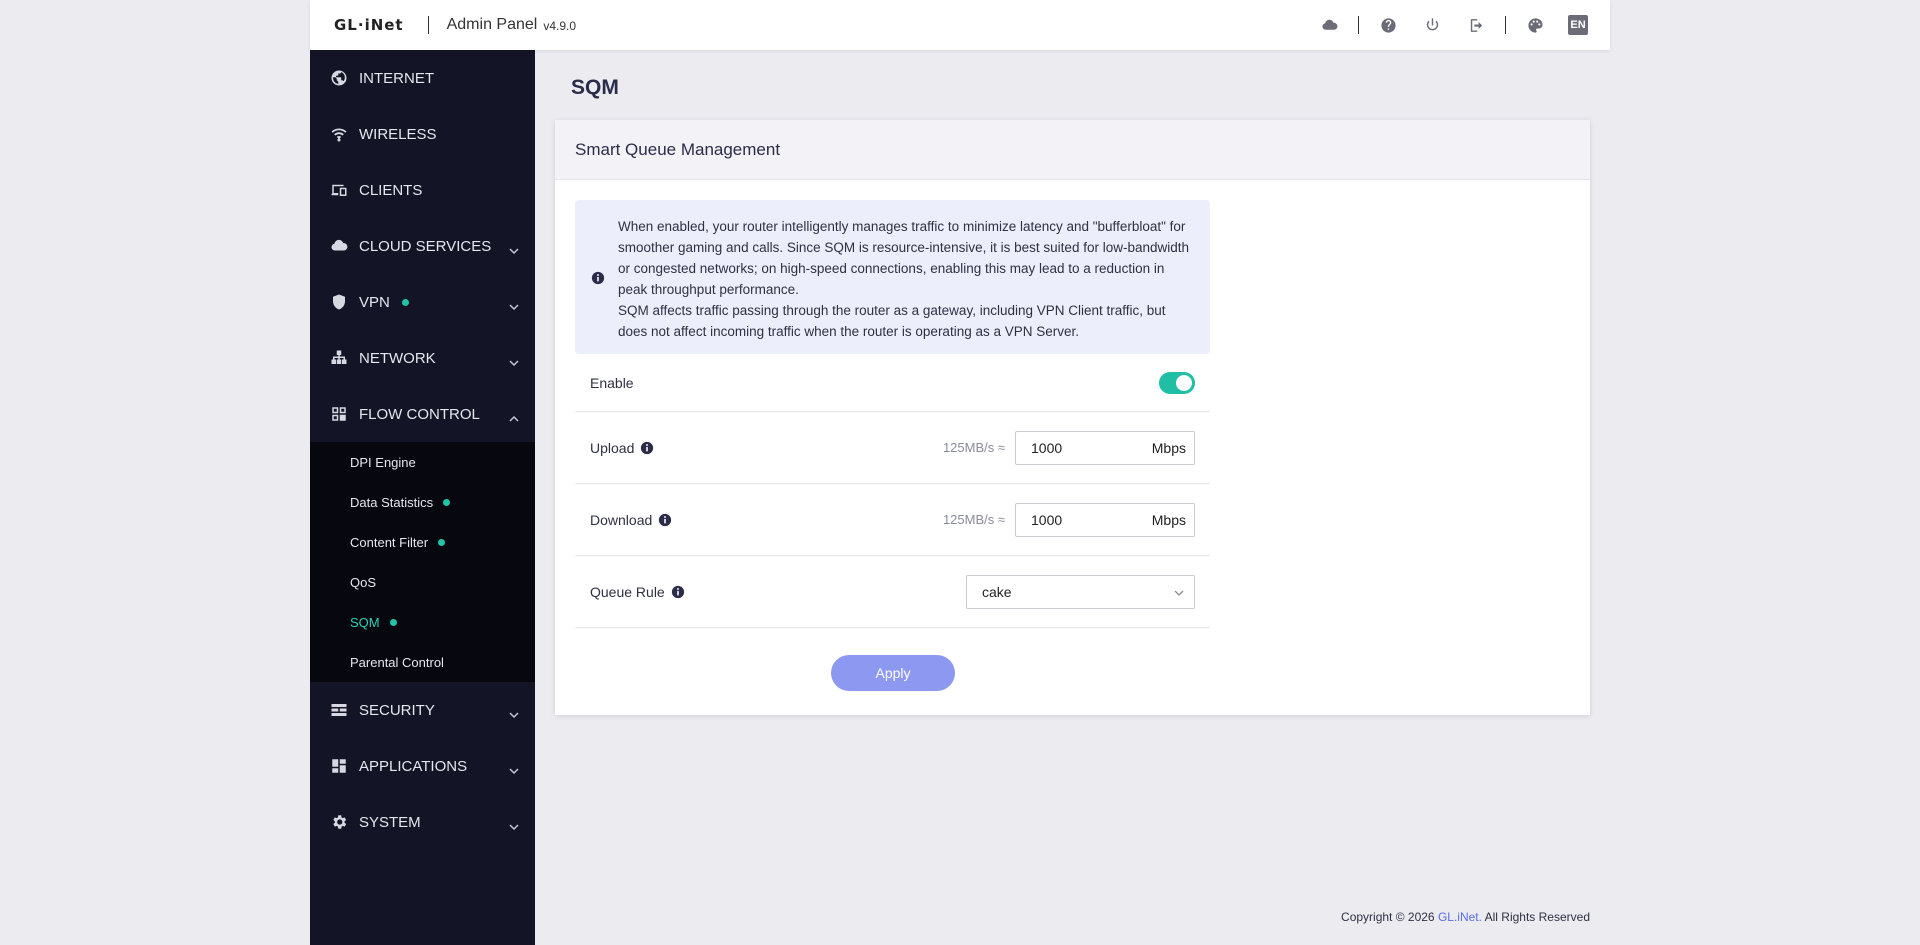  Describe the element at coordinates (1578, 25) in the screenshot. I see `language-selector: EN` at that location.